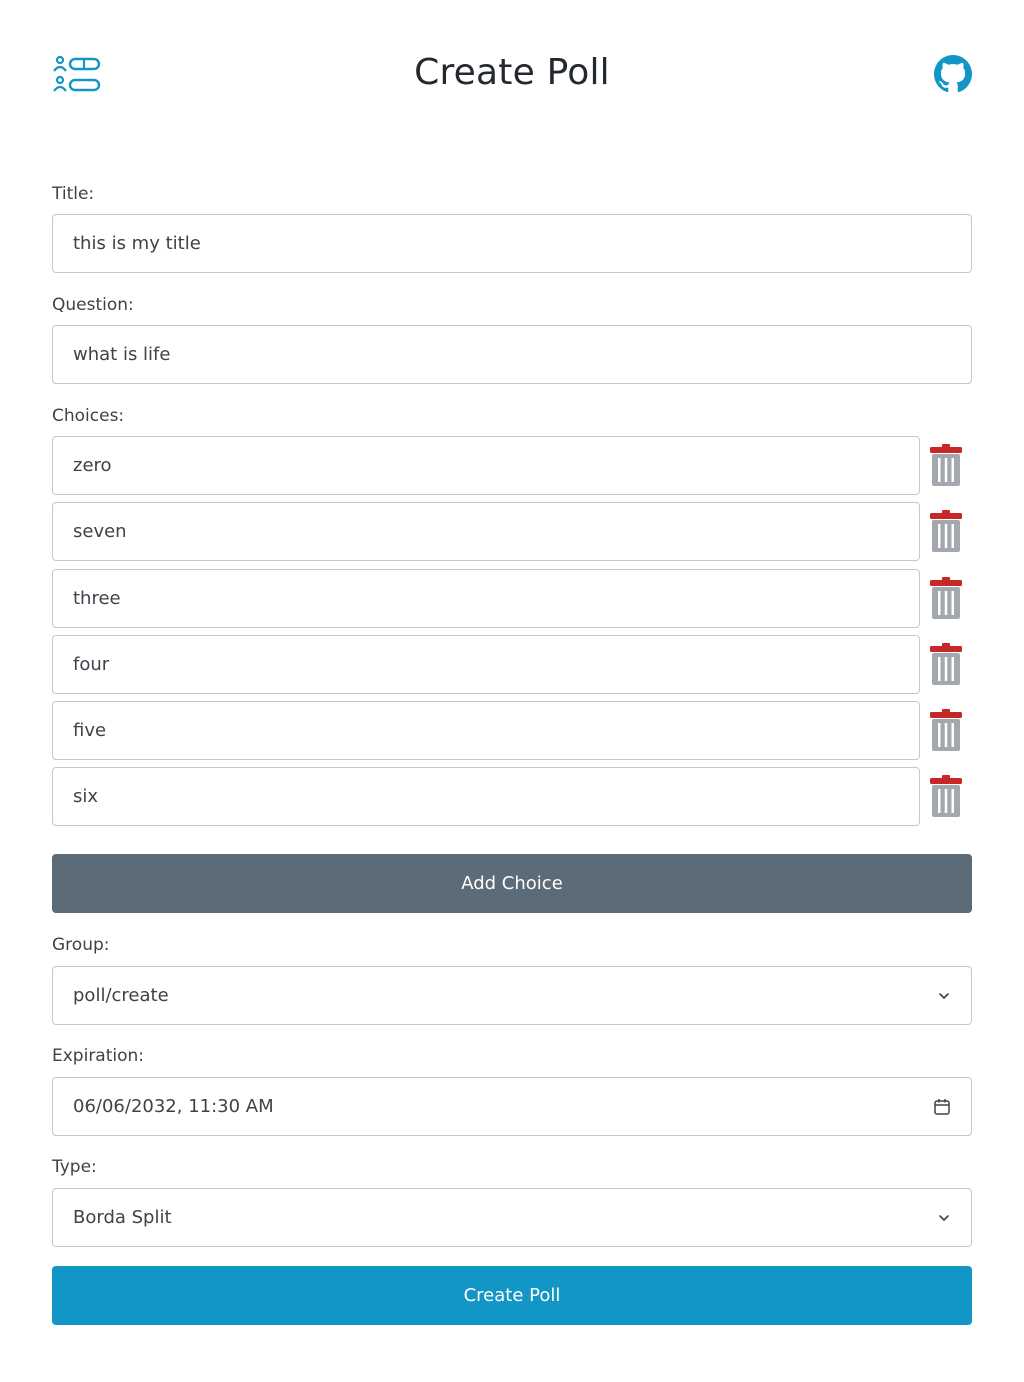 Image resolution: width=1024 pixels, height=1382 pixels. Describe the element at coordinates (486, 664) in the screenshot. I see `choice-input: four` at that location.